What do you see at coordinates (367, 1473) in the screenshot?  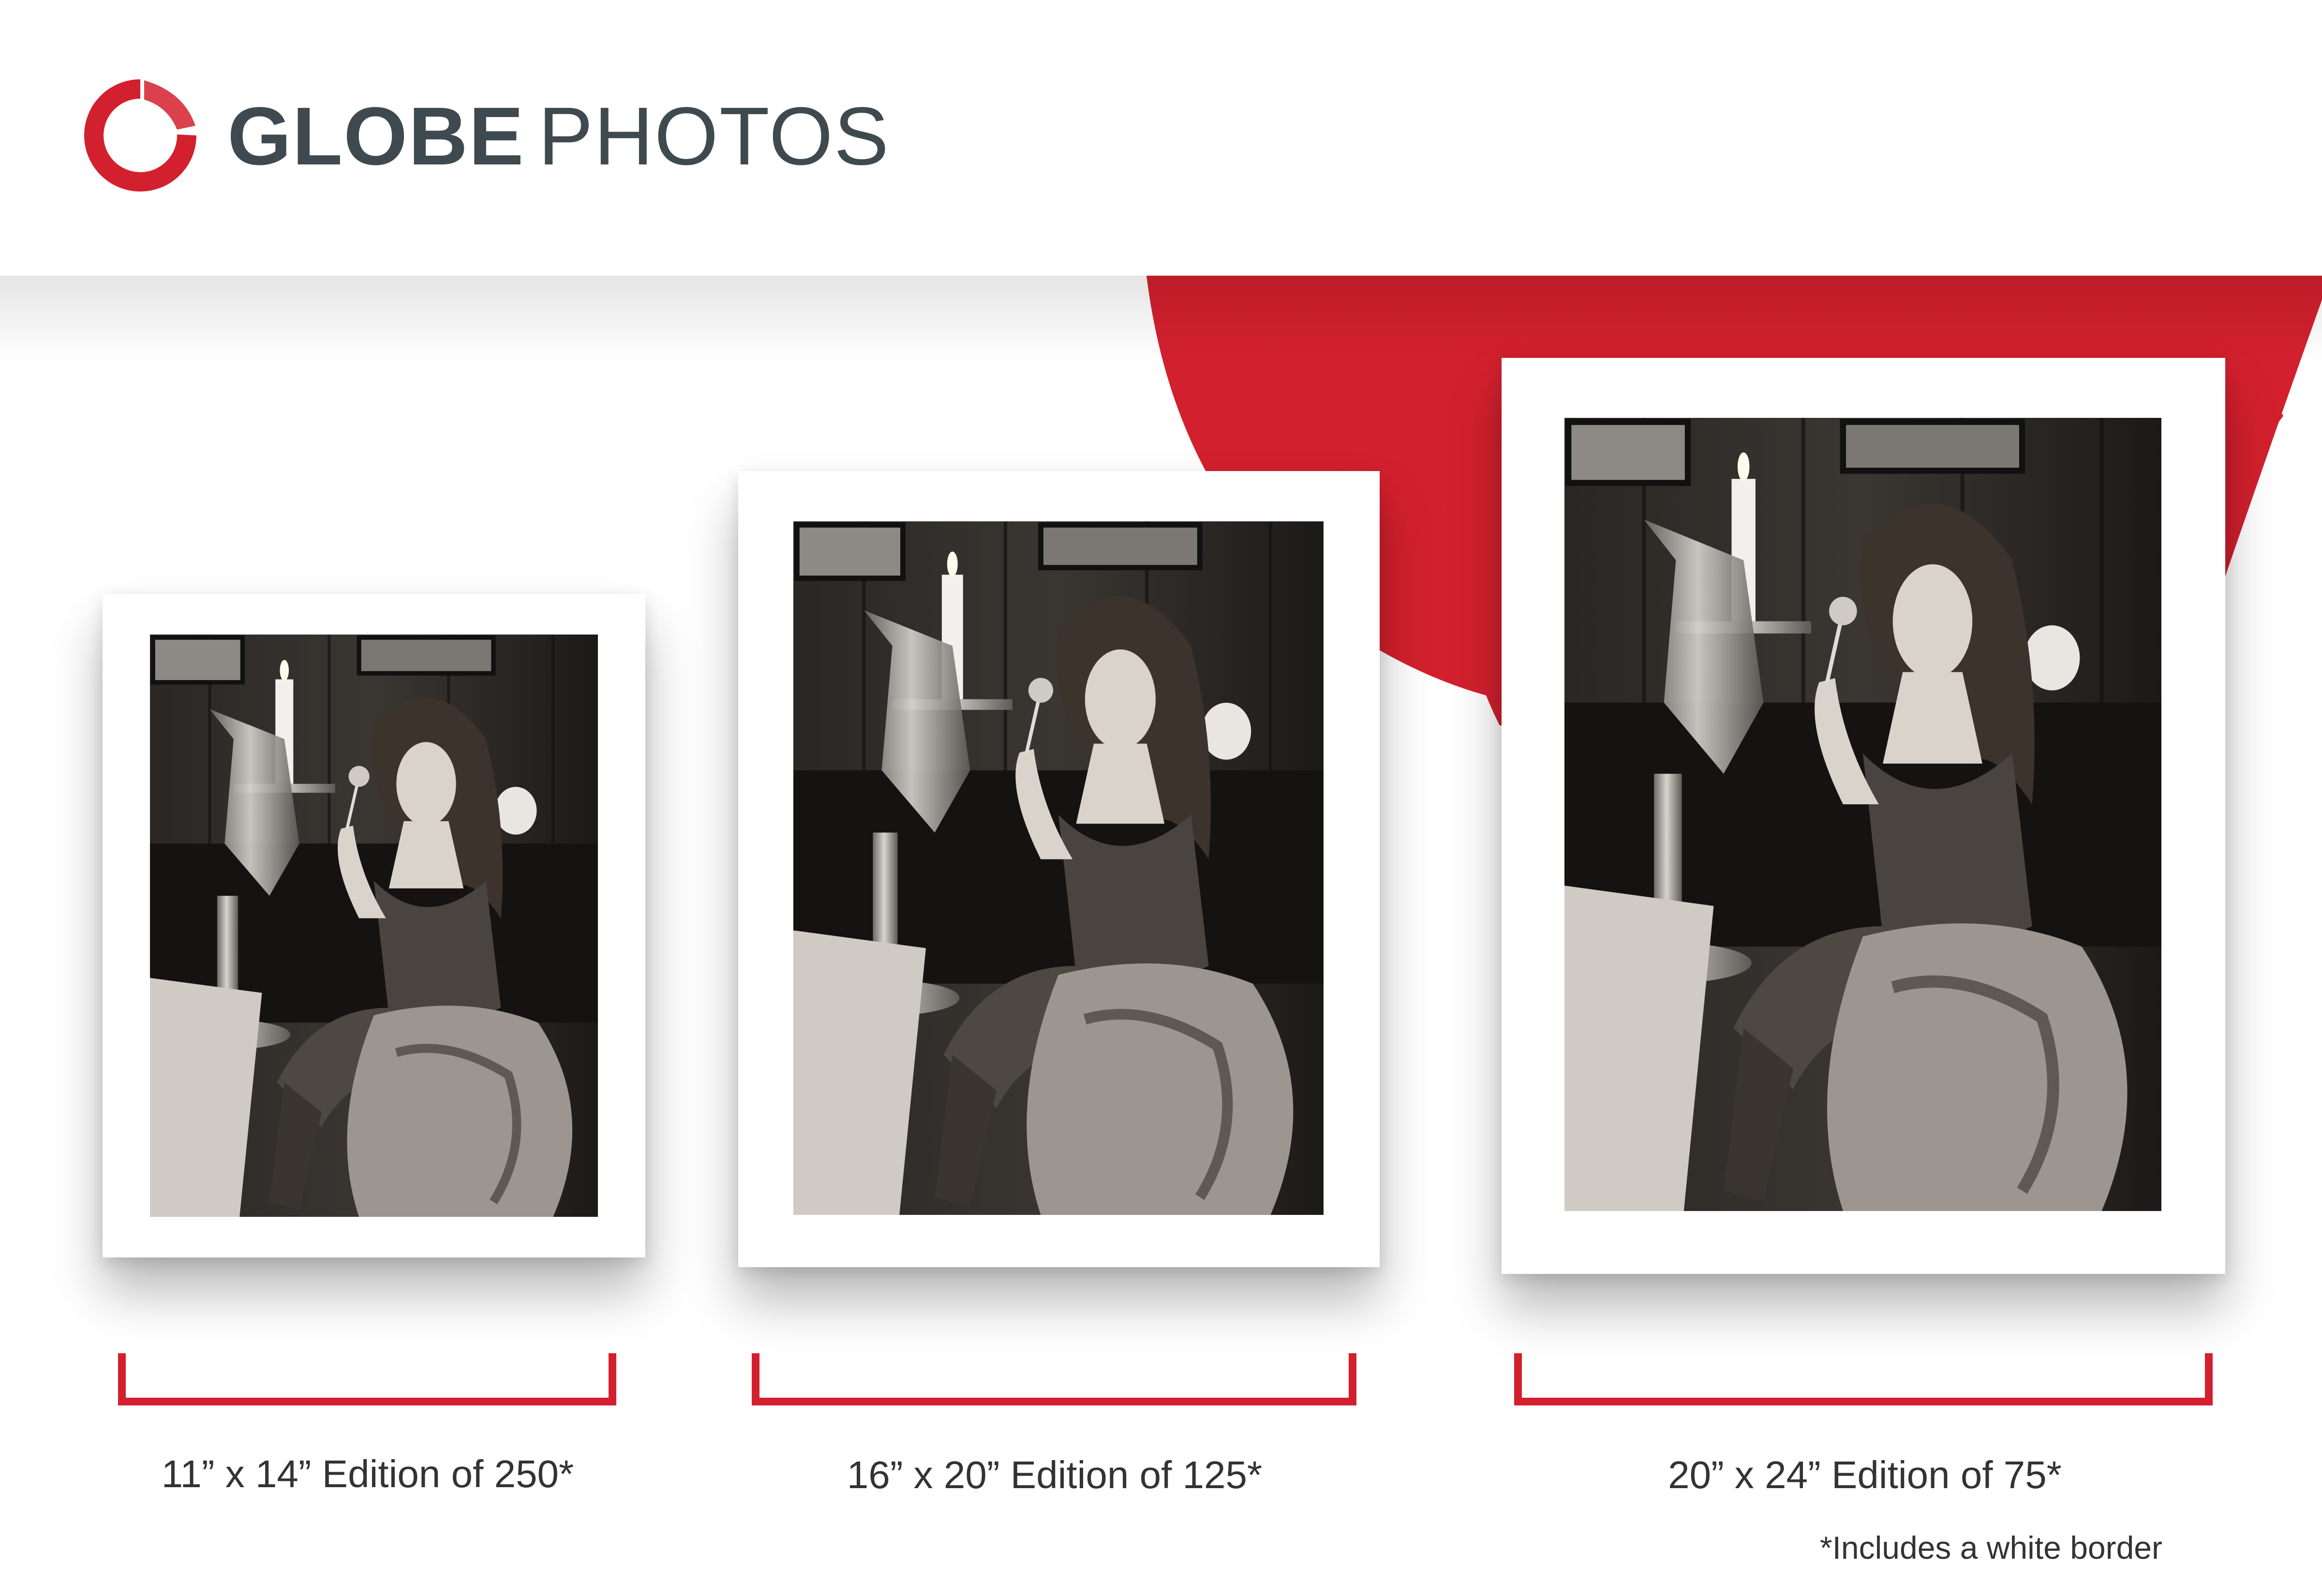 I see `edition-caption-small: 11” x 14” Edition of 250*` at bounding box center [367, 1473].